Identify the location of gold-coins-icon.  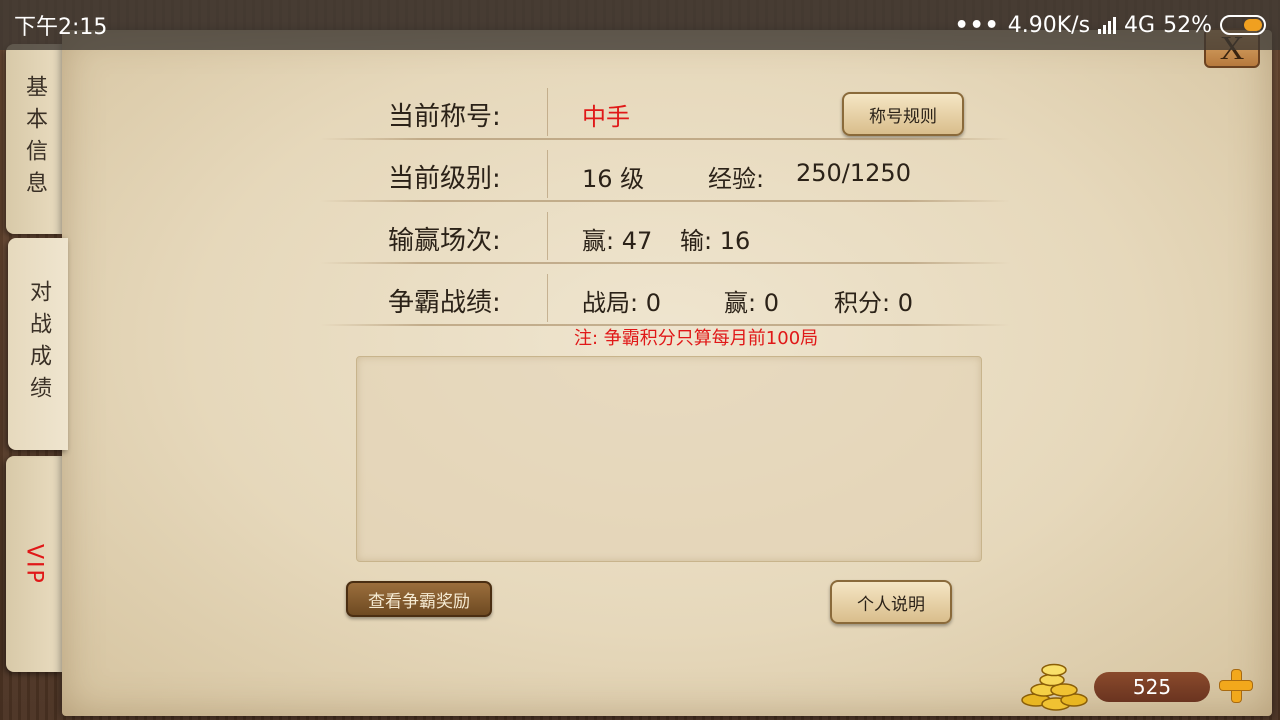
(1054, 687).